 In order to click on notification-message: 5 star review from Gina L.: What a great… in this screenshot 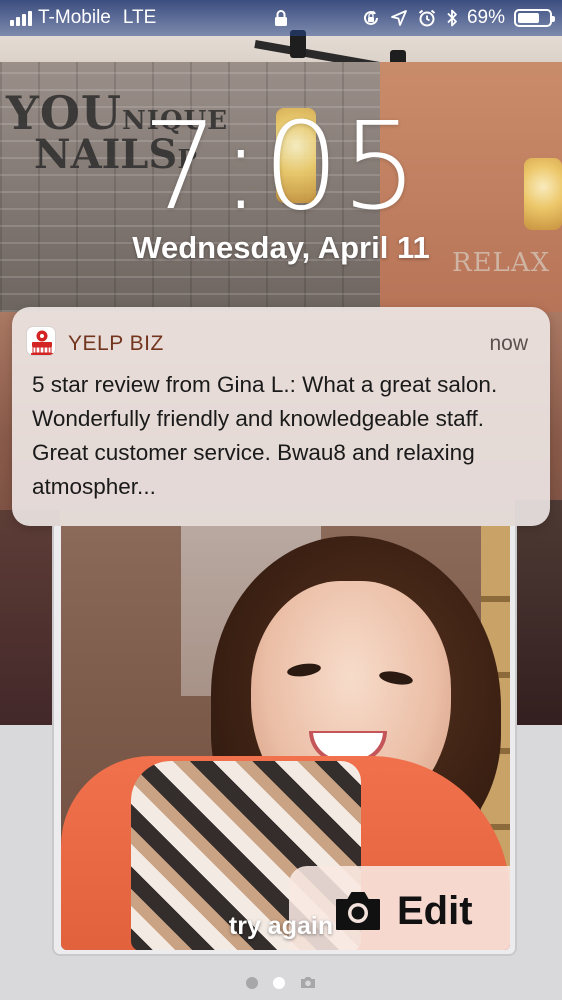, I will do `click(265, 435)`.